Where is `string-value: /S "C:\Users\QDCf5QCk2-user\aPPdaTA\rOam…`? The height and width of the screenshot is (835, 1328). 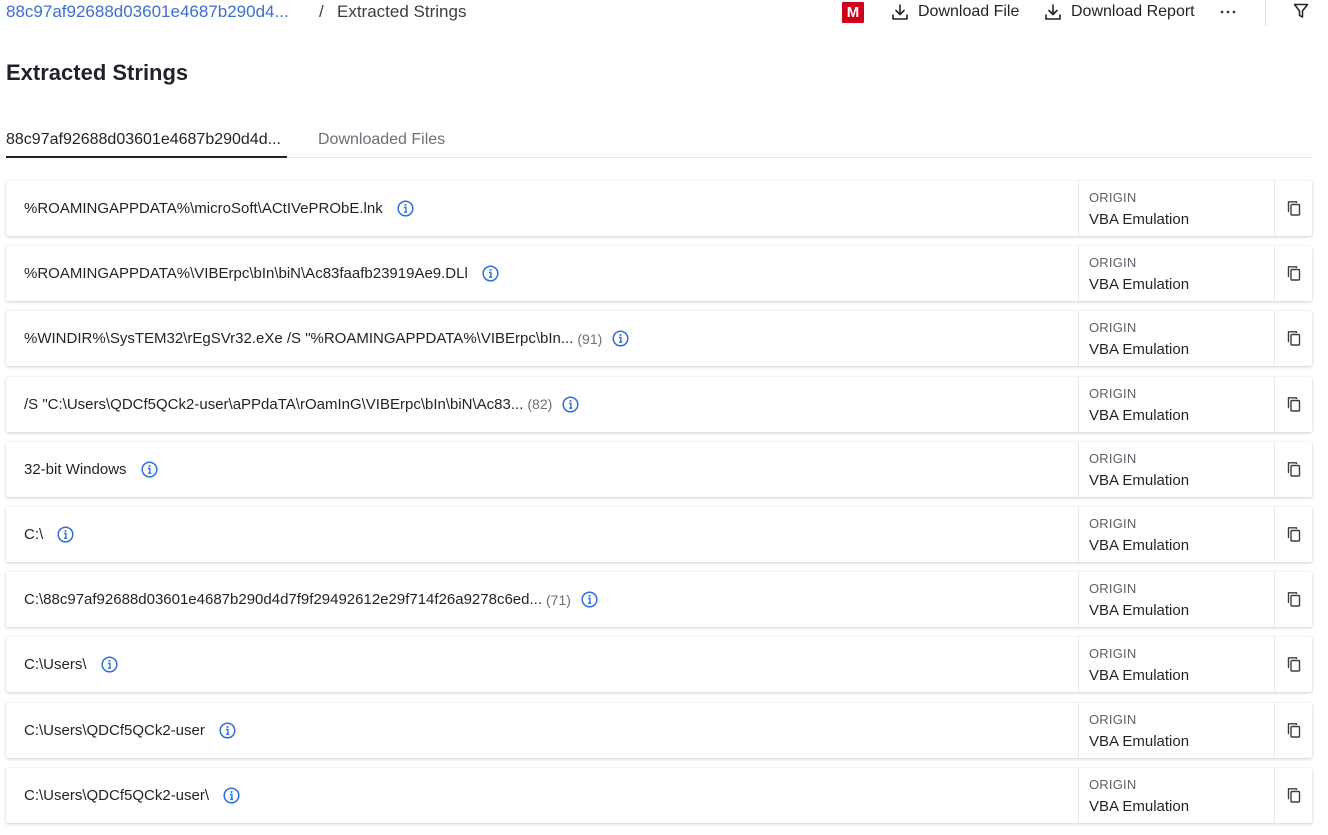
string-value: /S "C:\Users\QDCf5QCk2-user\aPPdaTA\rOam… is located at coordinates (274, 404).